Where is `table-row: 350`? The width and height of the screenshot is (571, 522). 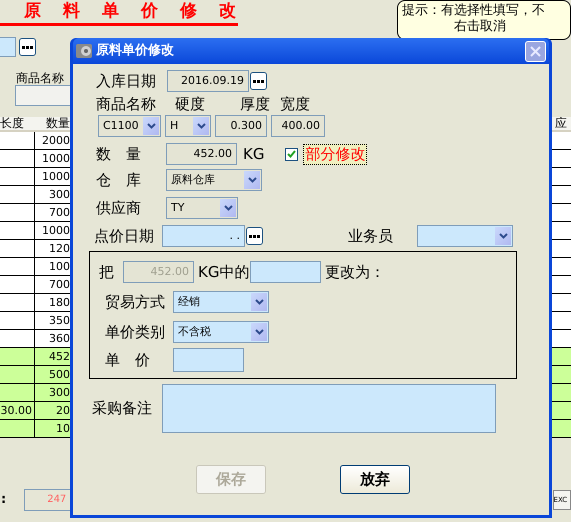 table-row: 350 is located at coordinates (35, 321).